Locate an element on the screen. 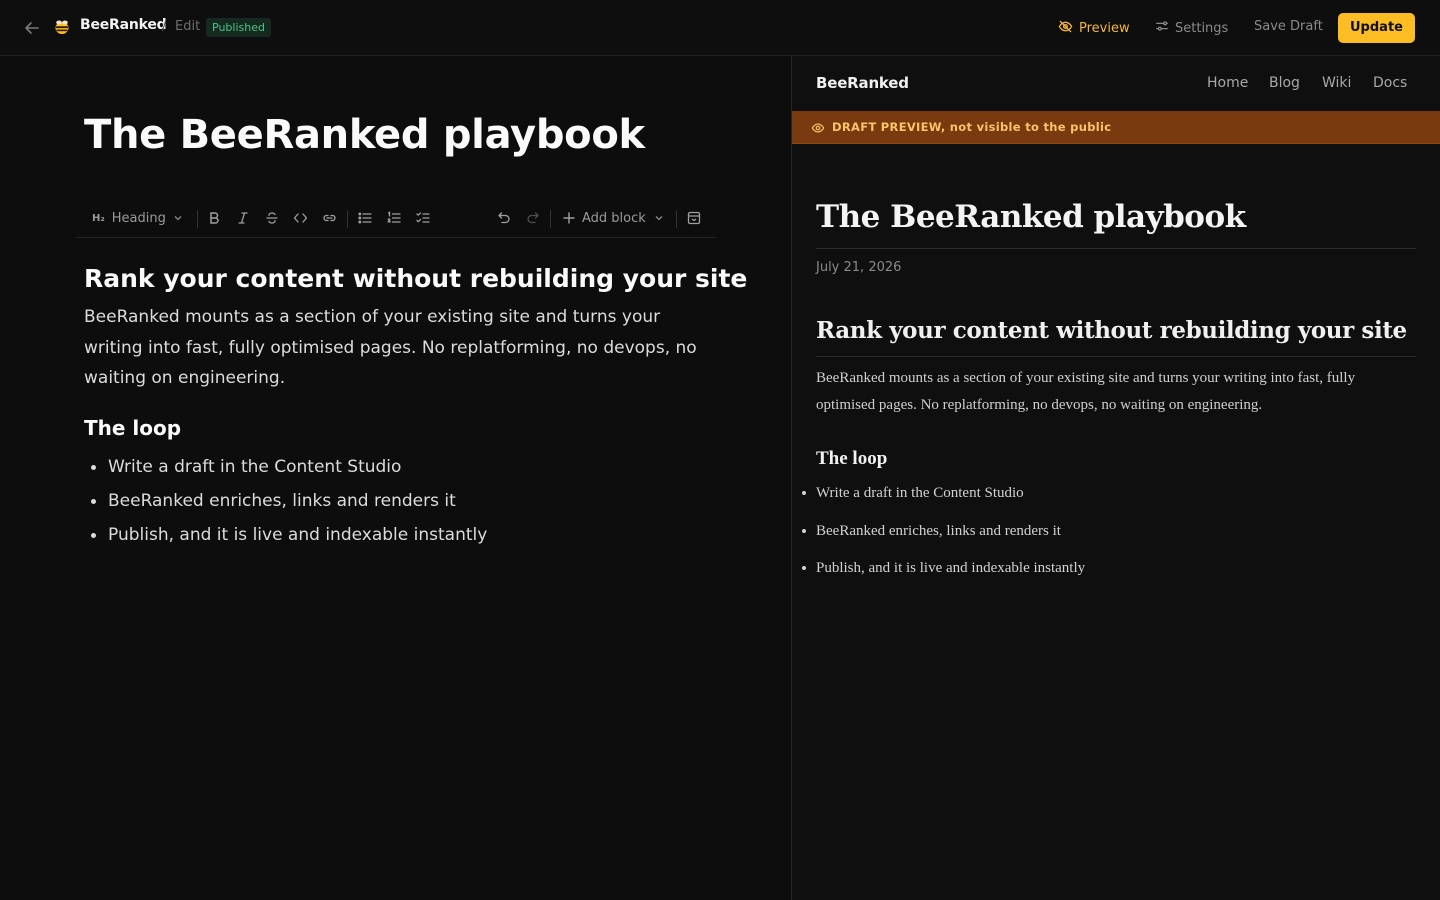 Image resolution: width=1440 pixels, height=900 pixels. code-icon is located at coordinates (300, 218).